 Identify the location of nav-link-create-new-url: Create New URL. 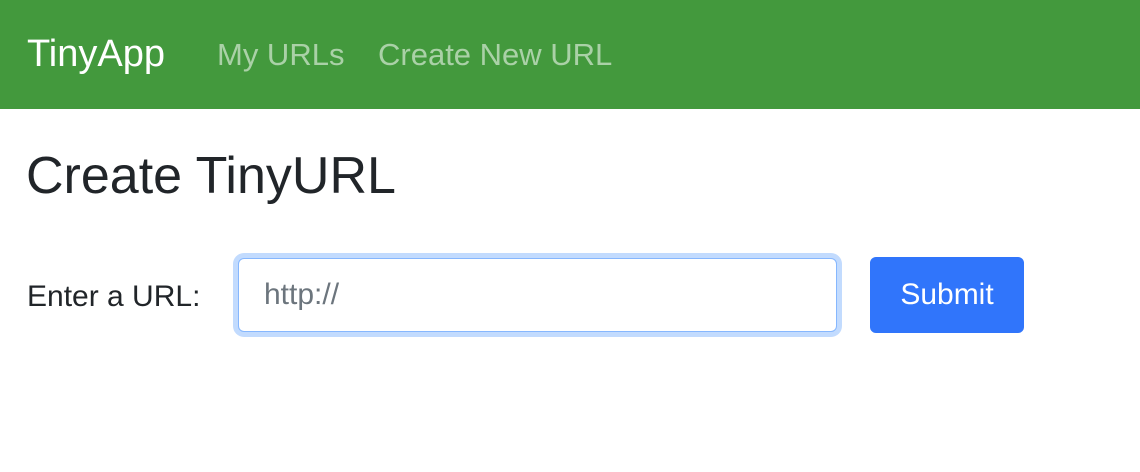
(495, 55).